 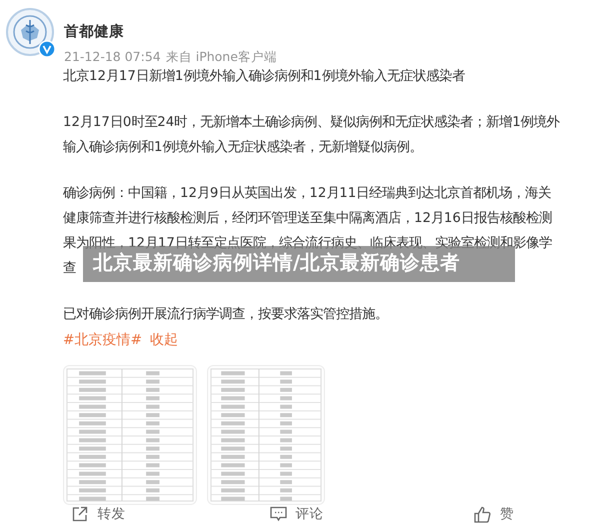 I want to click on post-text-line: 已对确诊病例开展流行病学调查，按要求落实管控措施。, so click(x=225, y=315).